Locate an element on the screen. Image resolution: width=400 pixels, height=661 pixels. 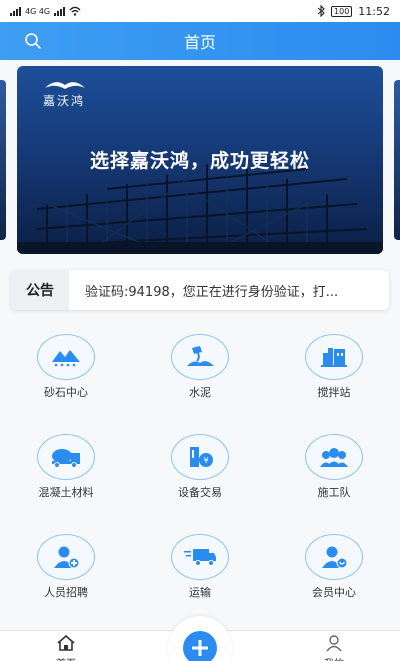
banner-slogan: 选择嘉沃鸿，成功更轻松 is located at coordinates (199, 161).